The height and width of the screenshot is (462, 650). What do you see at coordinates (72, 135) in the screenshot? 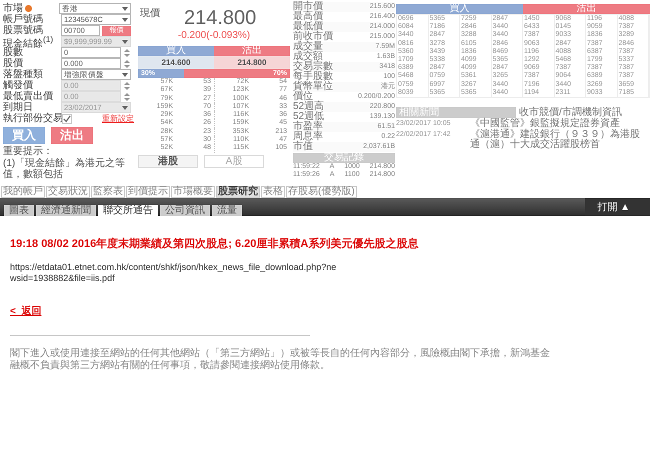
I see `sell-button: 沽出` at bounding box center [72, 135].